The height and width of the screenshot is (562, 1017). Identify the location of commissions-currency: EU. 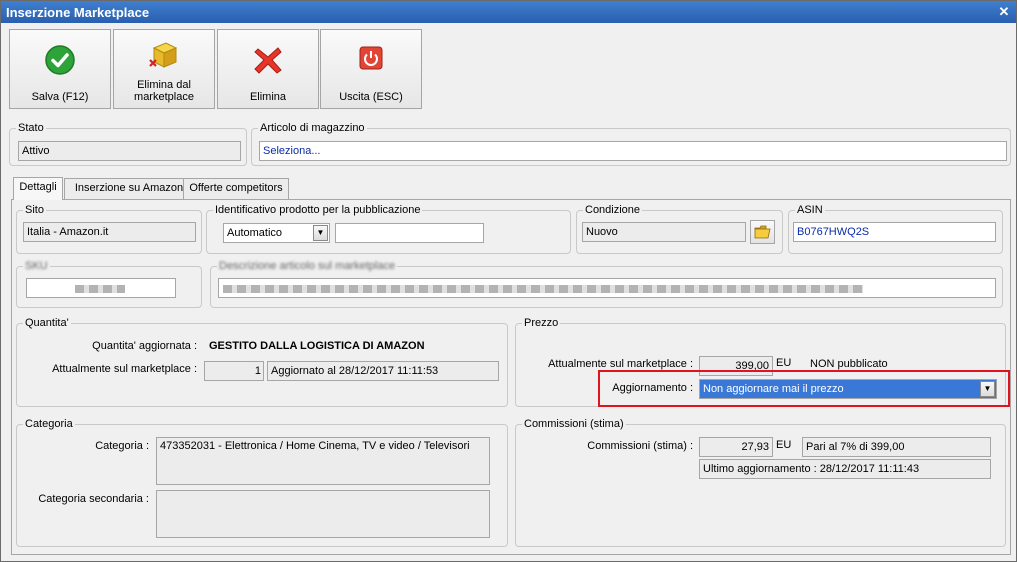
(784, 445).